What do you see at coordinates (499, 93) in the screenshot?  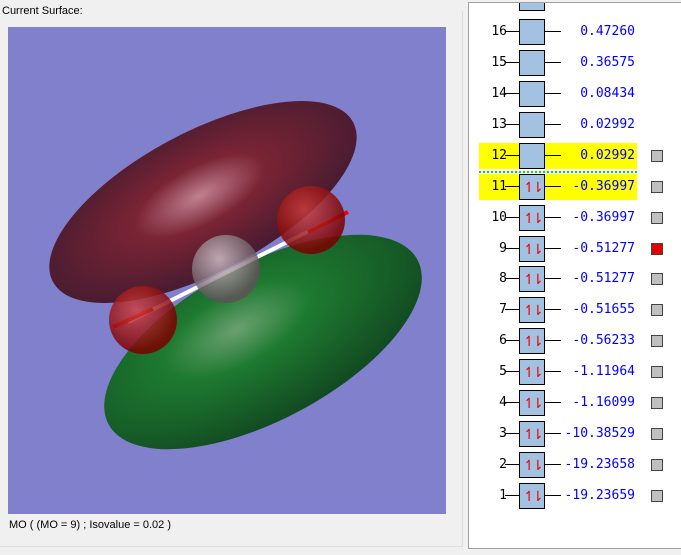 I see `orbital-number: 14` at bounding box center [499, 93].